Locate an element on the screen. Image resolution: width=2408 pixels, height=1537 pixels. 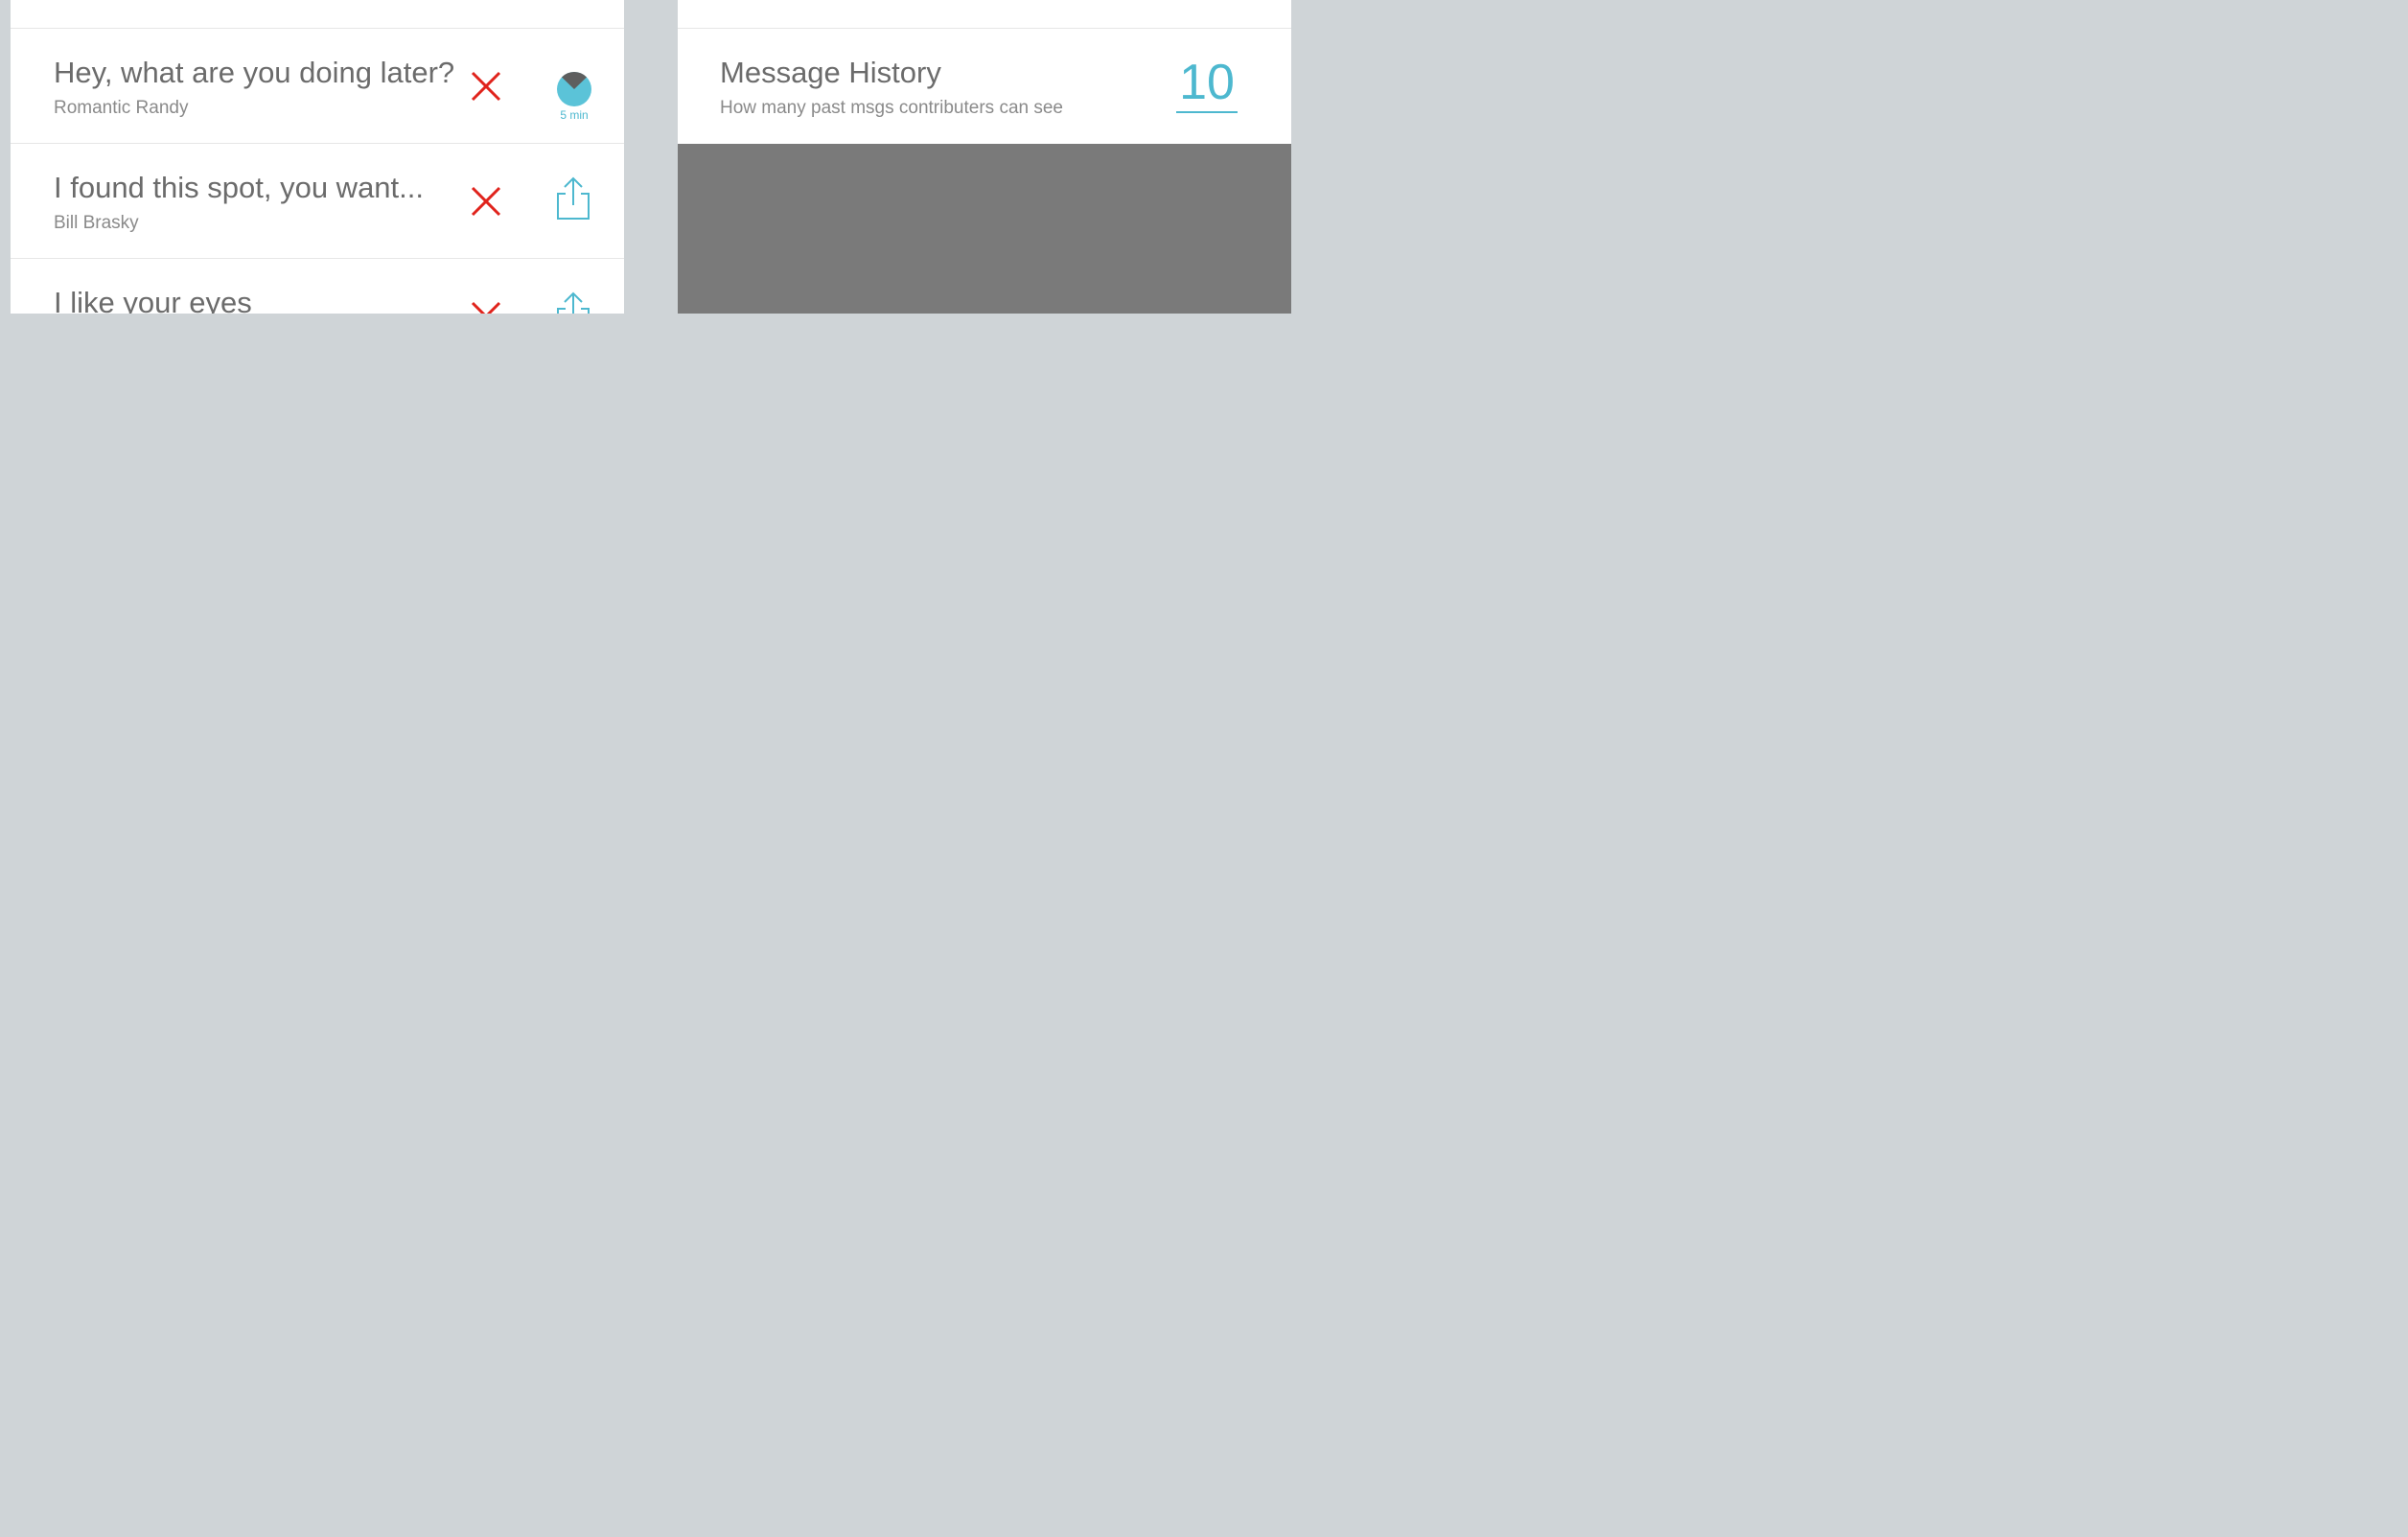
timer-button: 5 min is located at coordinates (574, 100).